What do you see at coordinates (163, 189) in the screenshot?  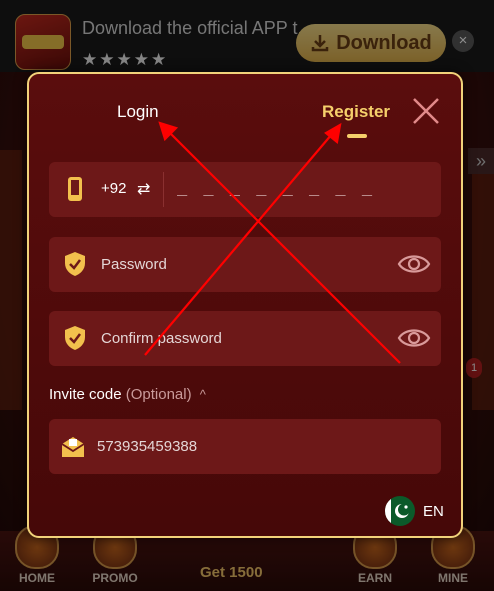 I see `phone-divider` at bounding box center [163, 189].